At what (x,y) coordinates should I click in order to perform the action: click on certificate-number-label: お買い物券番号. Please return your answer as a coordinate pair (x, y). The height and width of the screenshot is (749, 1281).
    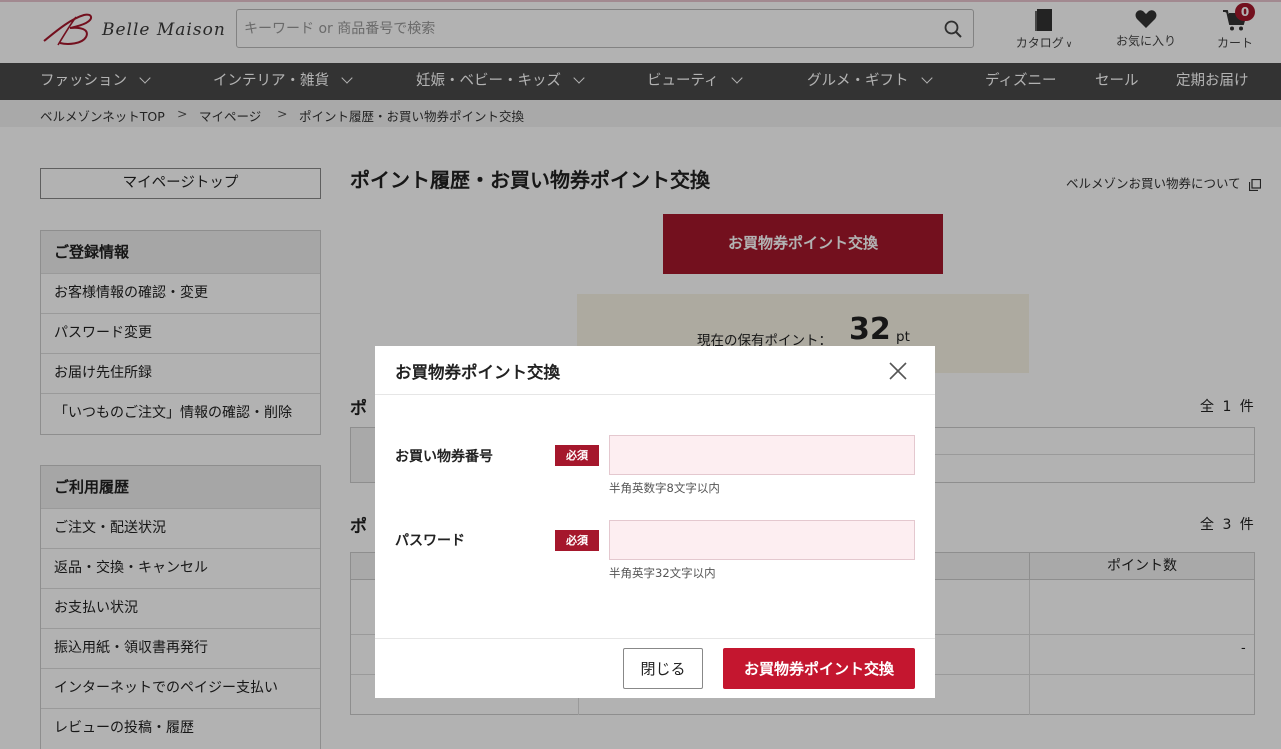
    Looking at the image, I should click on (444, 457).